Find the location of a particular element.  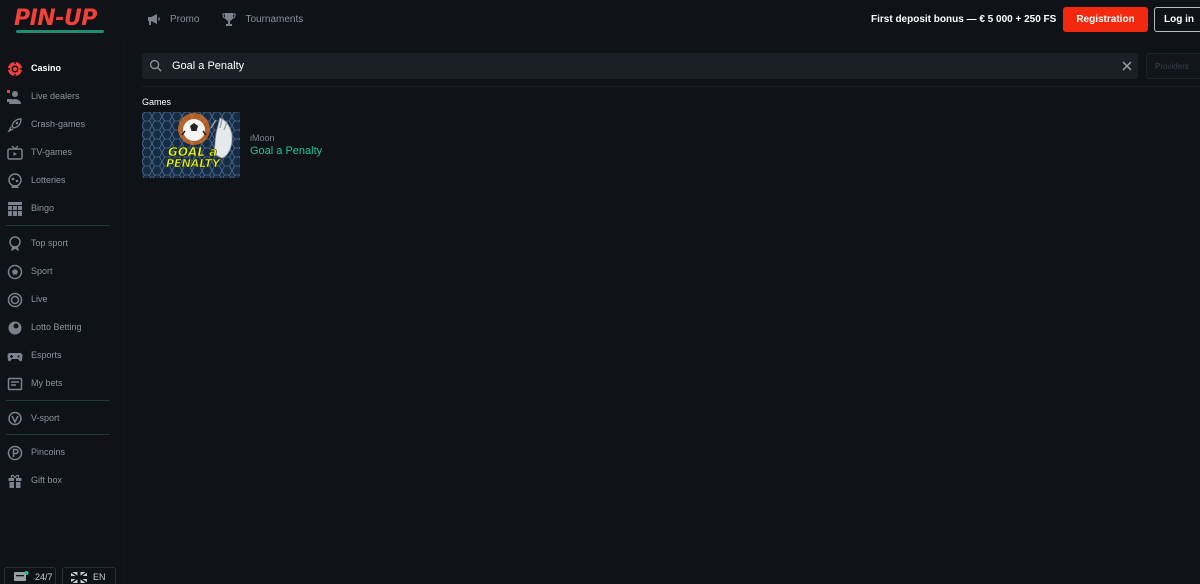

nav-tournaments: Tournaments is located at coordinates (262, 19).